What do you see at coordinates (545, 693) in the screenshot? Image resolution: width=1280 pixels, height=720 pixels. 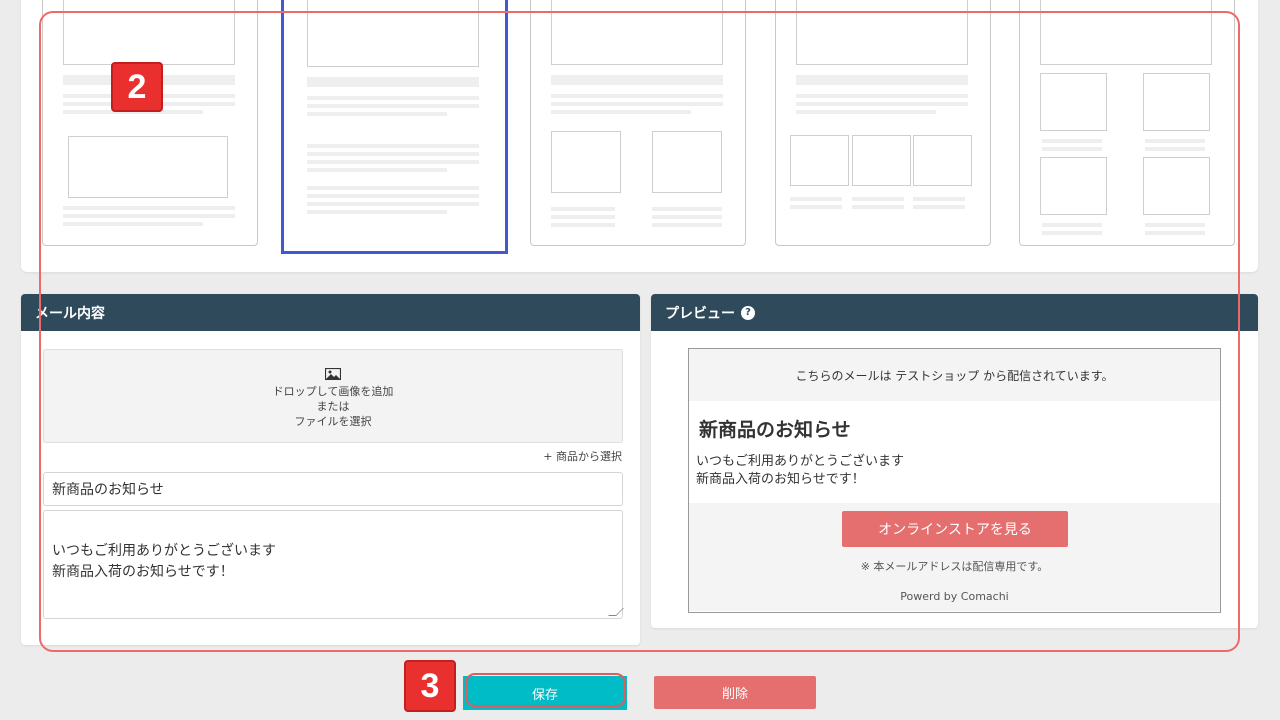 I see `save-button: 保存` at bounding box center [545, 693].